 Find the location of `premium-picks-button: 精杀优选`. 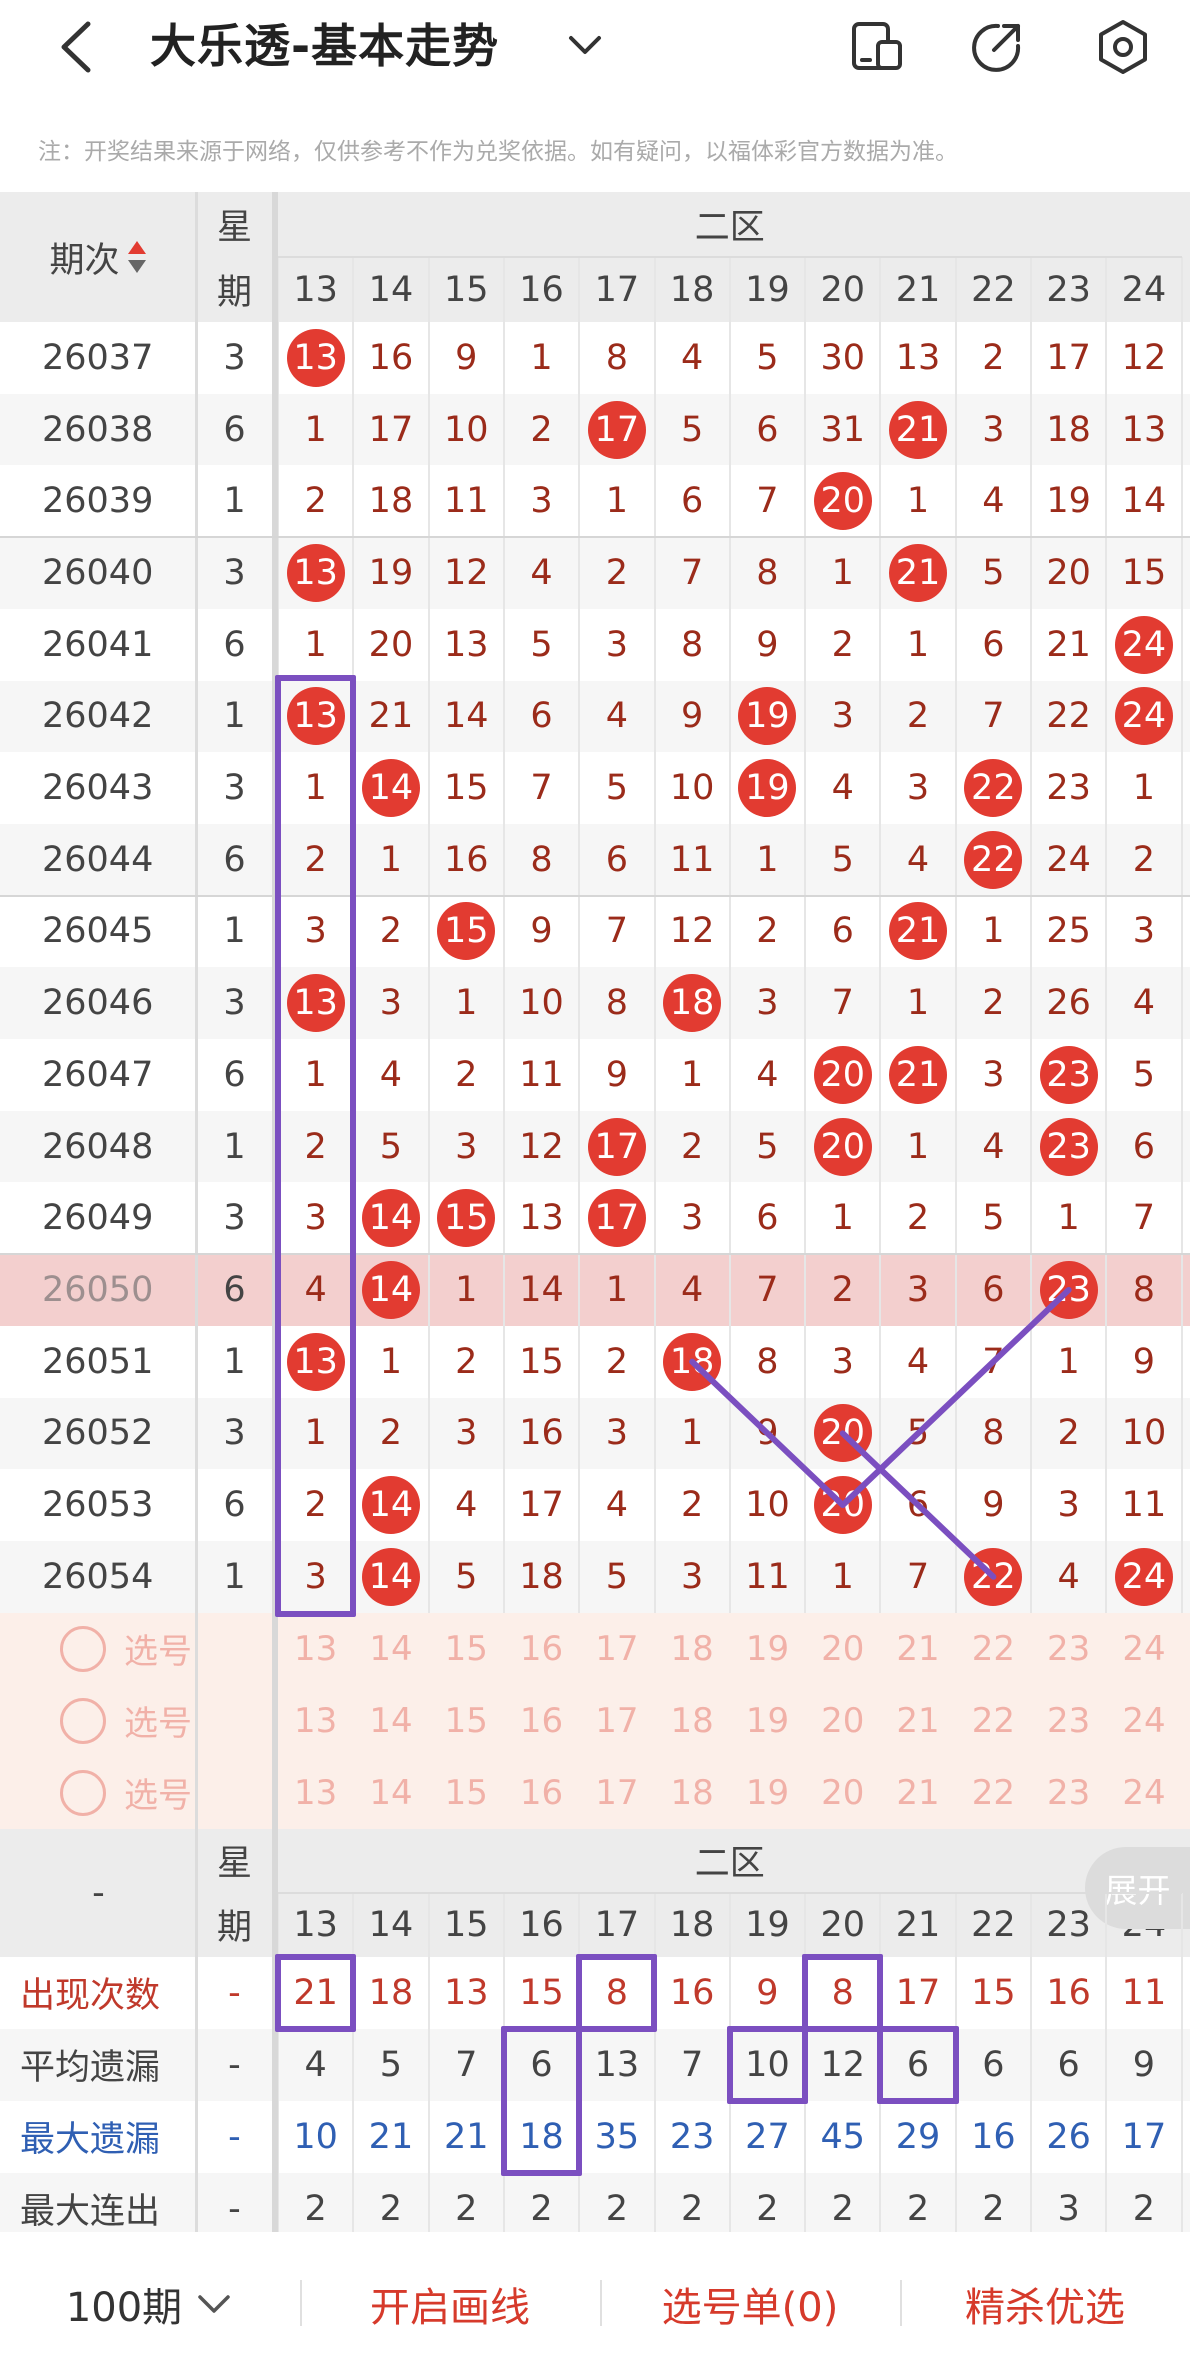

premium-picks-button: 精杀优选 is located at coordinates (1045, 2303).